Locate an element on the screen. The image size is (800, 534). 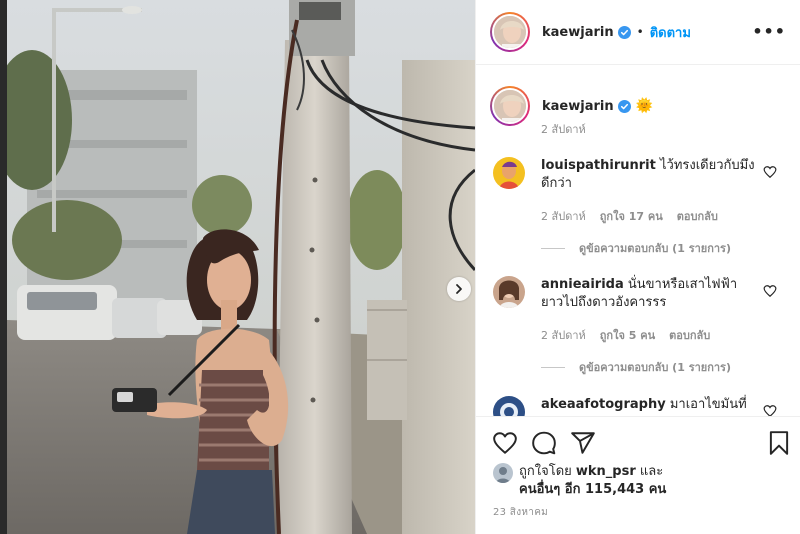
caption-avatar is located at coordinates (510, 106).